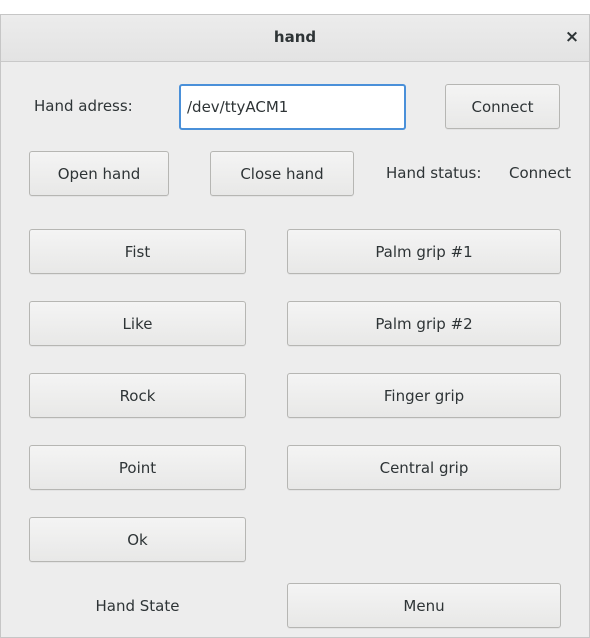  I want to click on finger-grip-button: Finger grip, so click(424, 395).